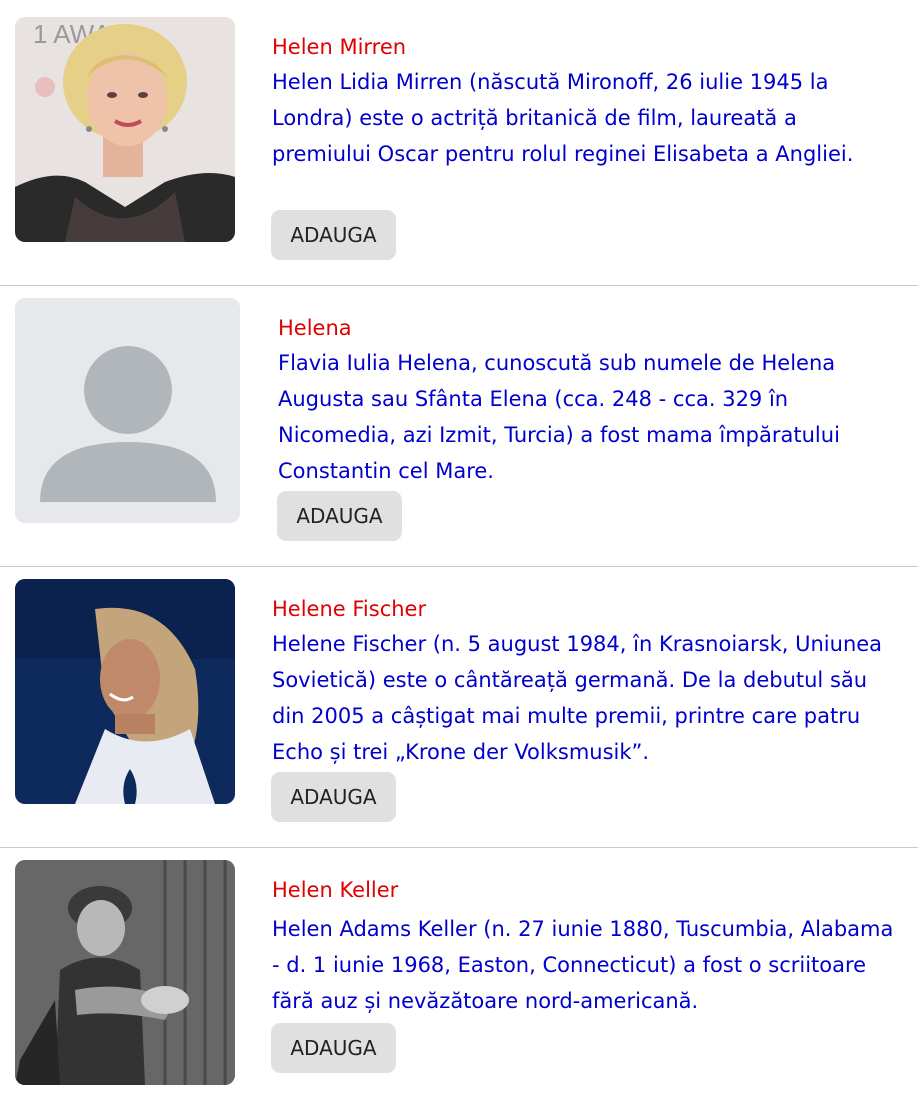  Describe the element at coordinates (315, 328) in the screenshot. I see `result-name: Helena` at that location.